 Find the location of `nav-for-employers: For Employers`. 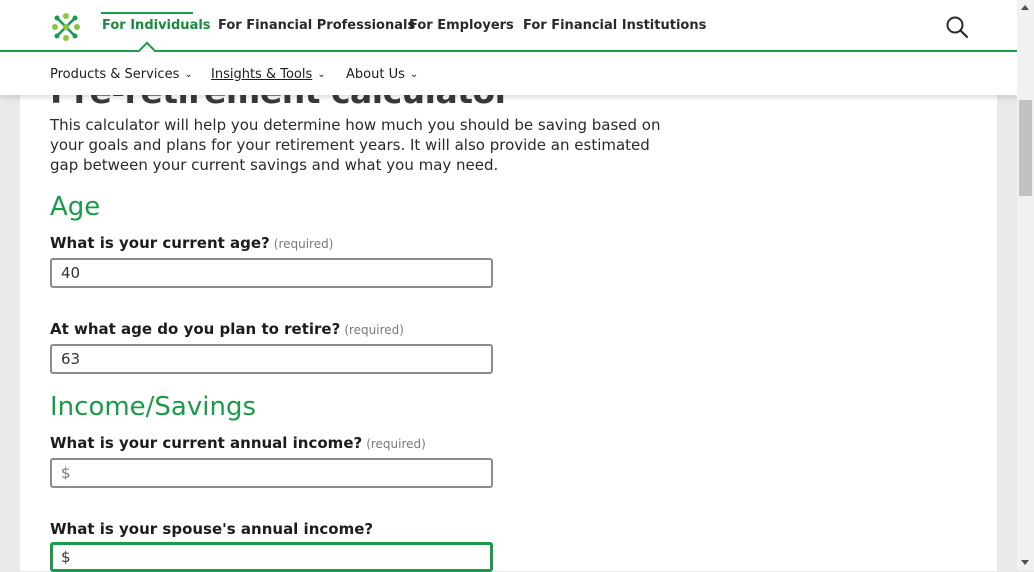

nav-for-employers: For Employers is located at coordinates (461, 25).